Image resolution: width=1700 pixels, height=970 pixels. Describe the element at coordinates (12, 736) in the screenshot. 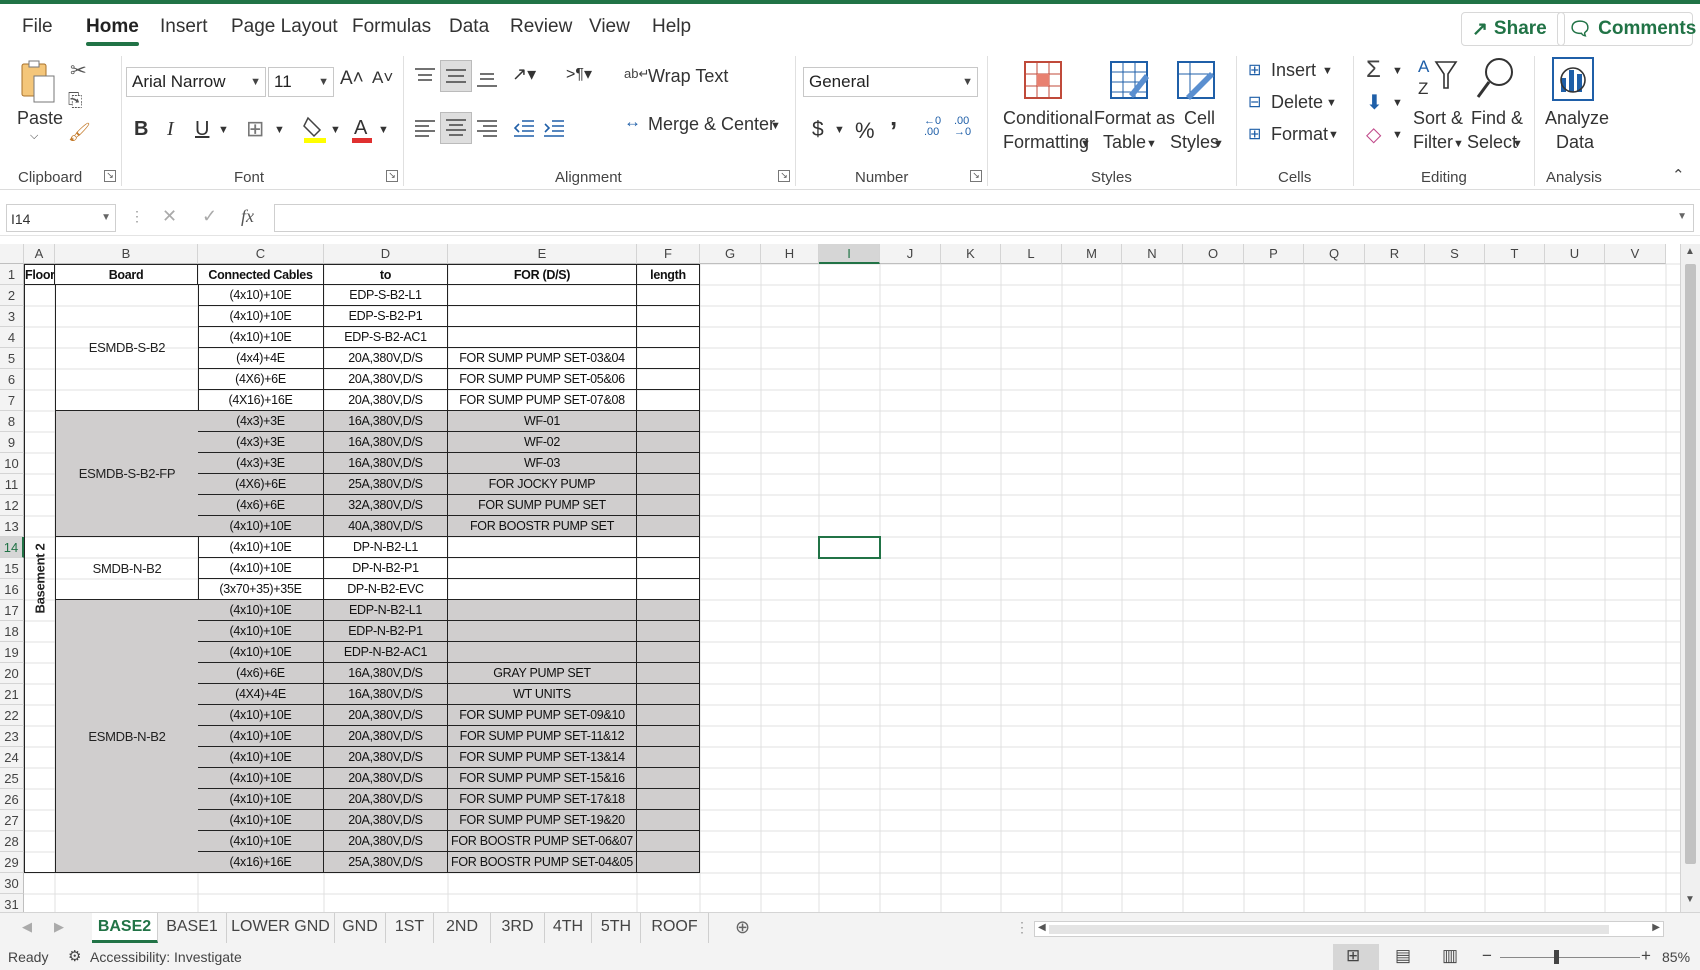

I see `row-header-23: 23` at that location.